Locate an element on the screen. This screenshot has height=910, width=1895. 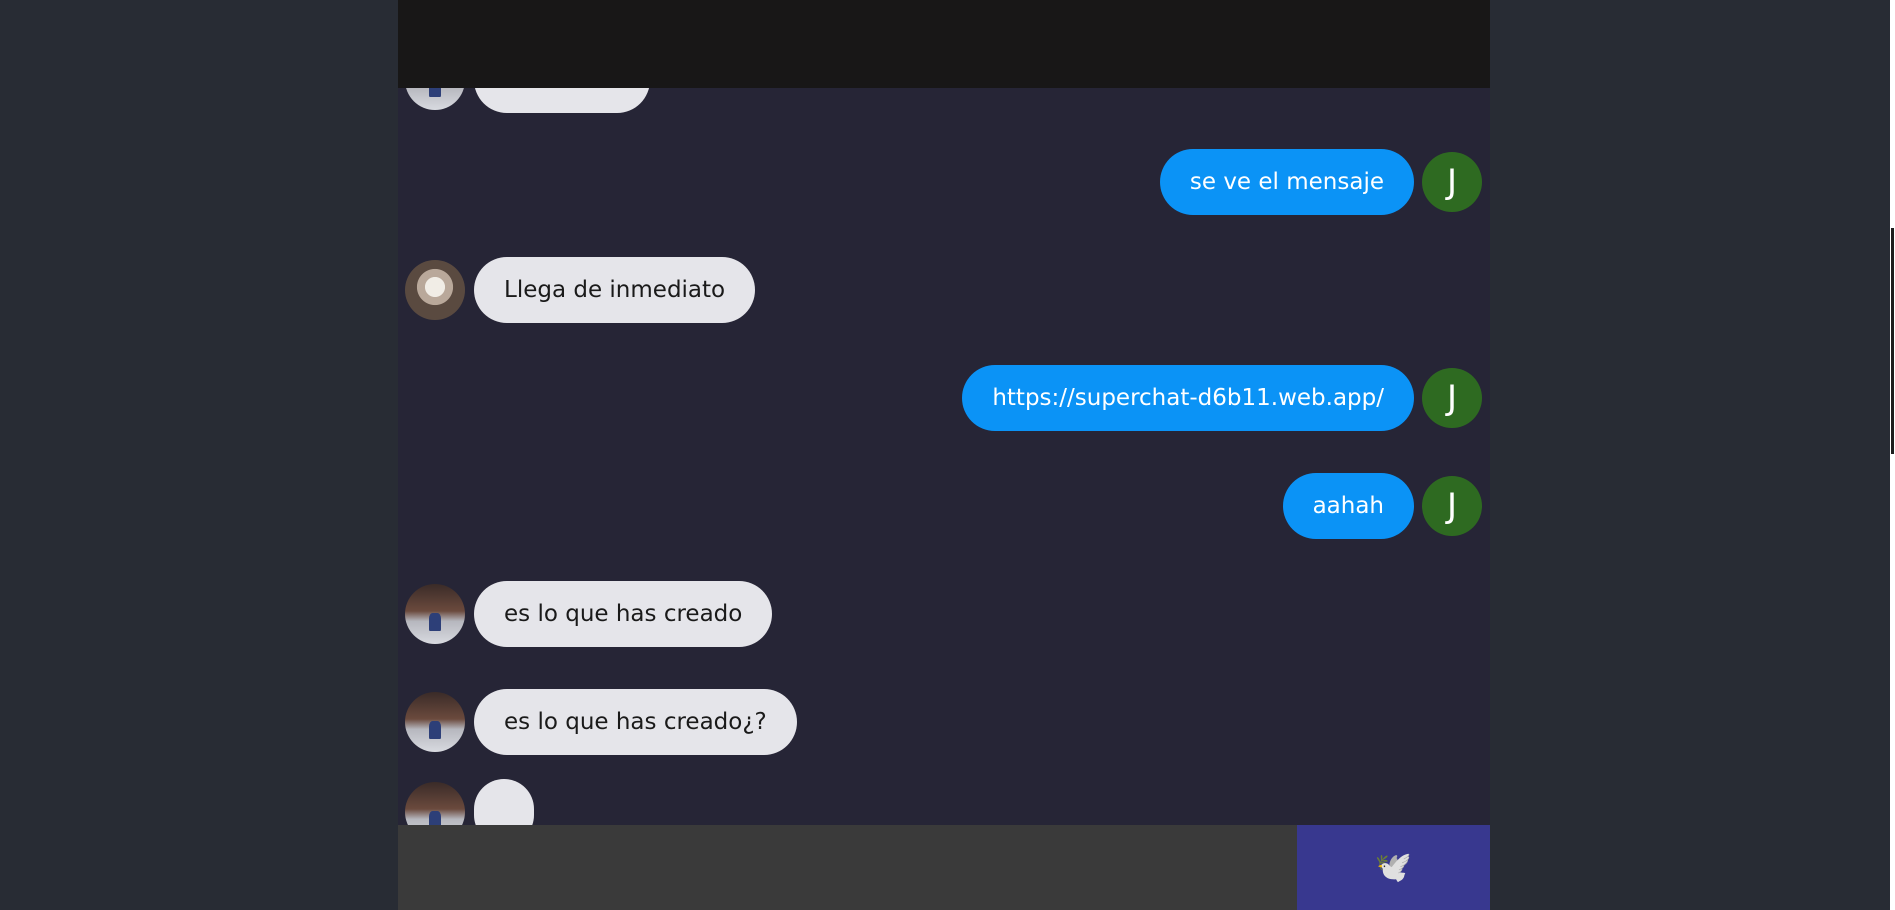
message-sent: J https://superchat-d6b11.web.app/ is located at coordinates (1222, 398).